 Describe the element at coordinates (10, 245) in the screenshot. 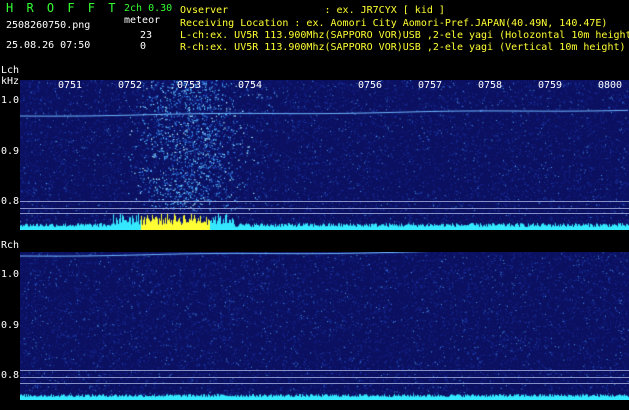

I see `rch-label: Rch` at that location.